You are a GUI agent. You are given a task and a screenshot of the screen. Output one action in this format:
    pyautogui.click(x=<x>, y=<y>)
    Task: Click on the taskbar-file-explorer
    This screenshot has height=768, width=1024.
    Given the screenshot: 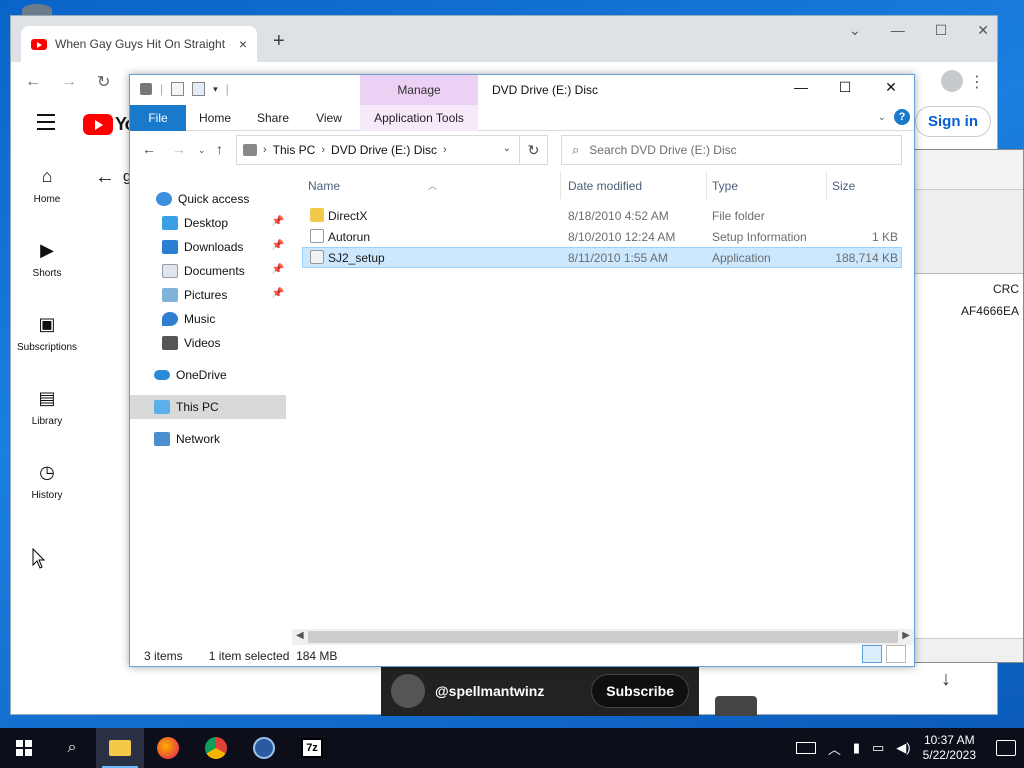 What is the action you would take?
    pyautogui.click(x=120, y=748)
    